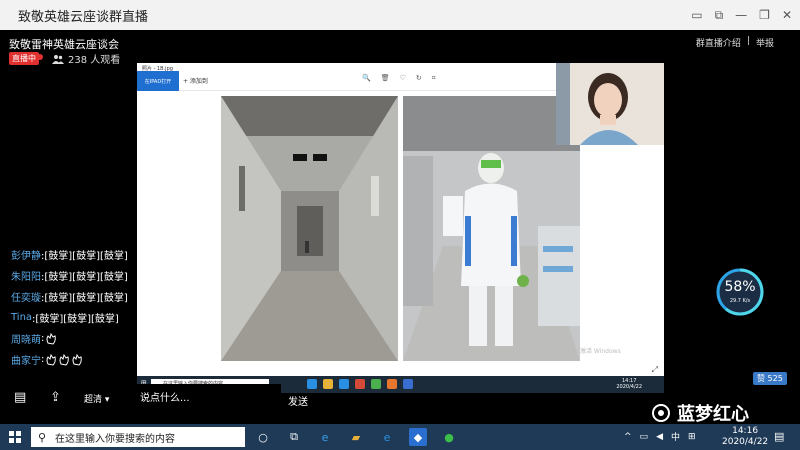  Describe the element at coordinates (15, 437) in the screenshot. I see `windows-start-icon` at that location.